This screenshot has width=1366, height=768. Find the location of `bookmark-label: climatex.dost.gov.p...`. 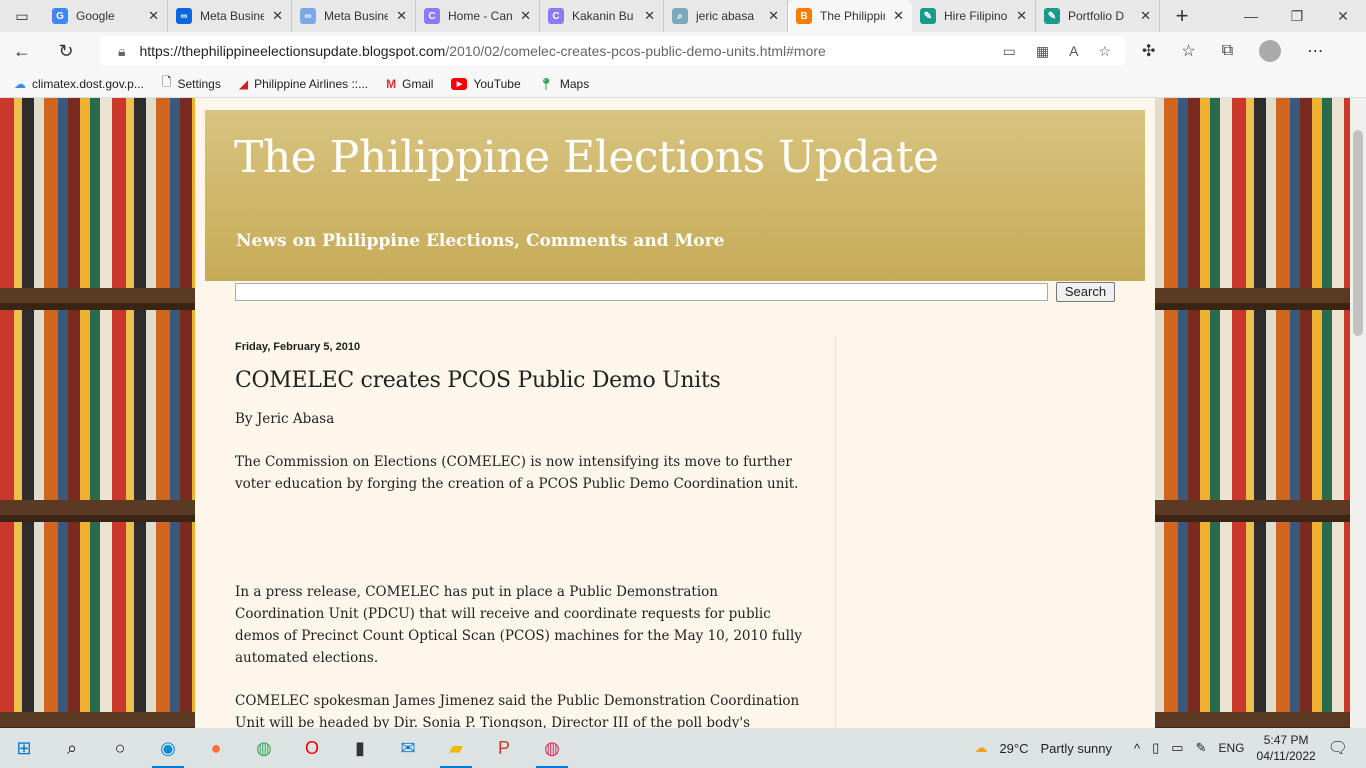

bookmark-label: climatex.dost.gov.p... is located at coordinates (88, 83).